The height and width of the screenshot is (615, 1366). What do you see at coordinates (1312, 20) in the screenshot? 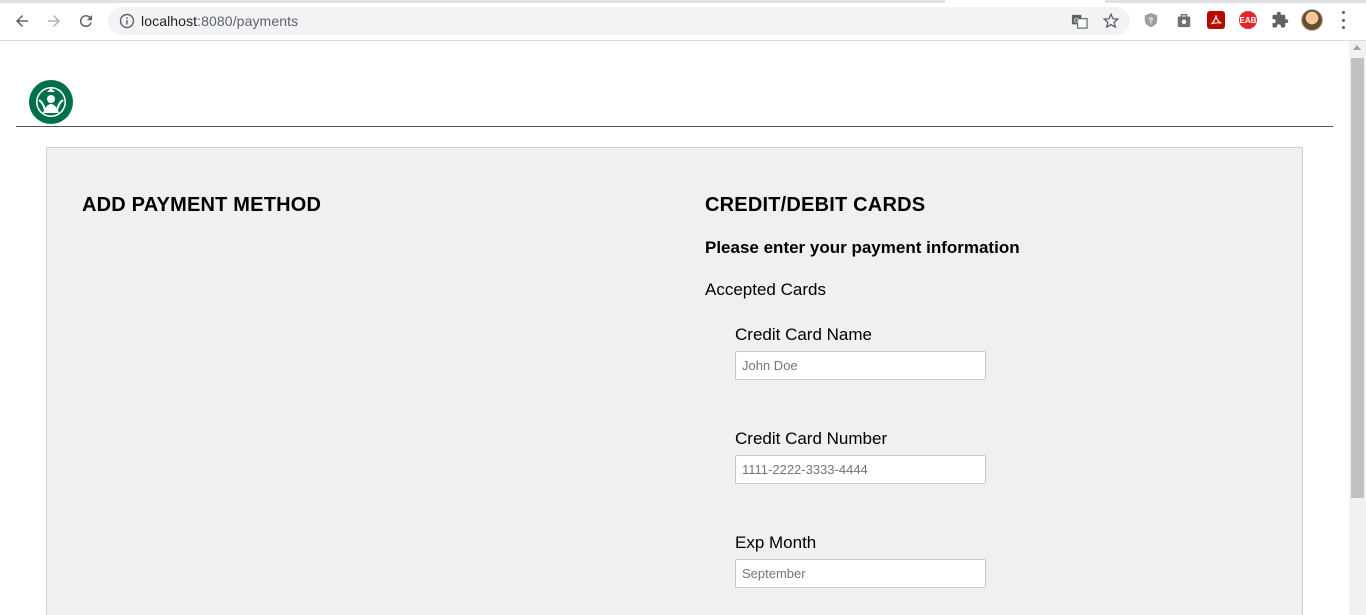
I see `profile-avatar` at bounding box center [1312, 20].